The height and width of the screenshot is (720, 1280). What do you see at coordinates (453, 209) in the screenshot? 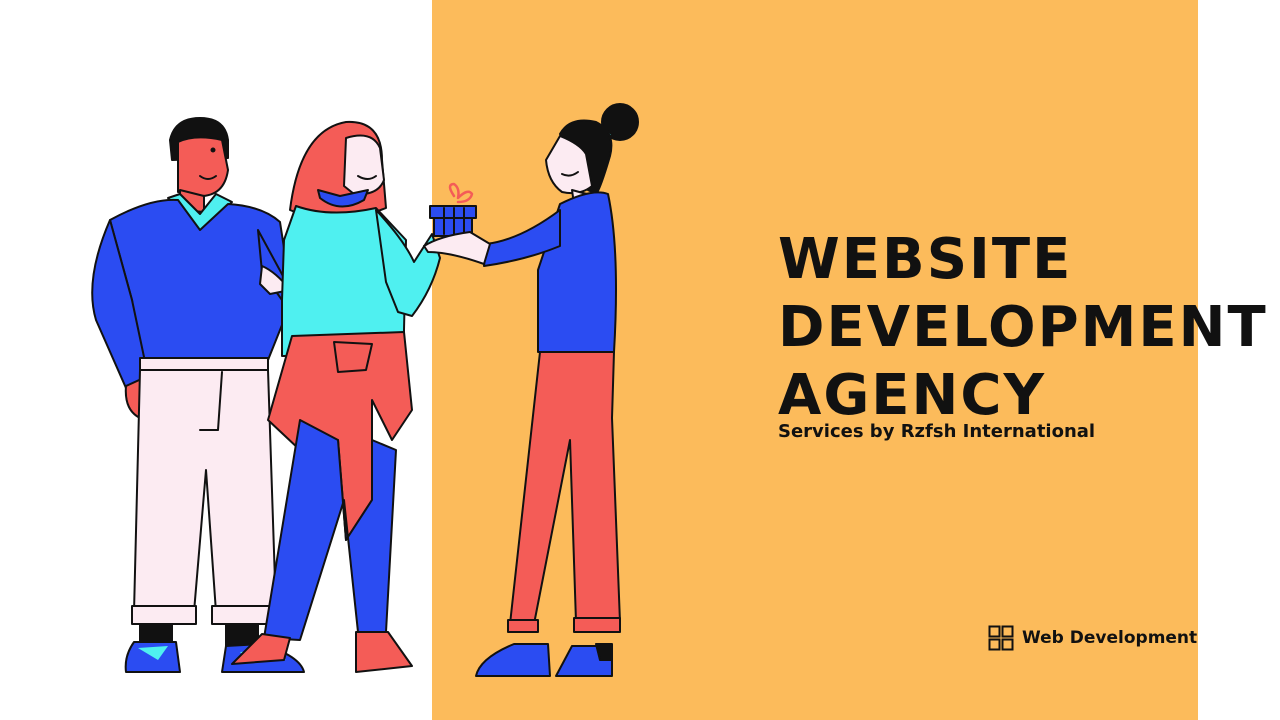
I see `gift-box` at bounding box center [453, 209].